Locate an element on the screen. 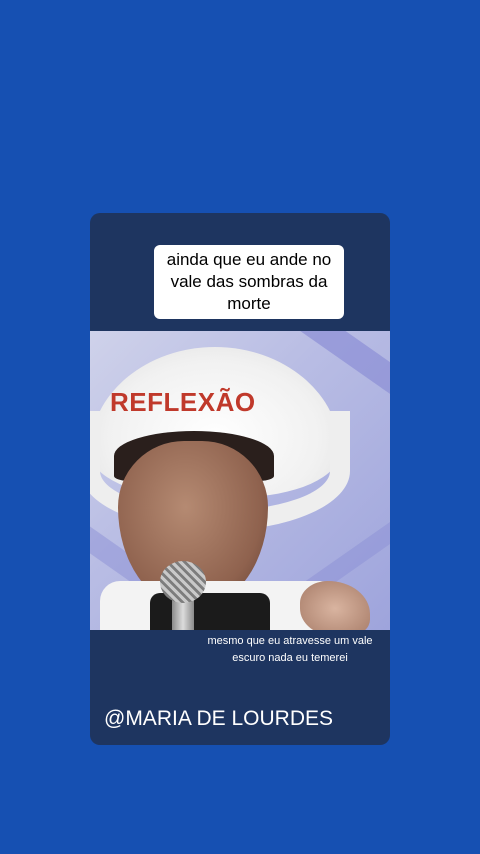 This screenshot has width=480, height=854. microphone-icon is located at coordinates (183, 582).